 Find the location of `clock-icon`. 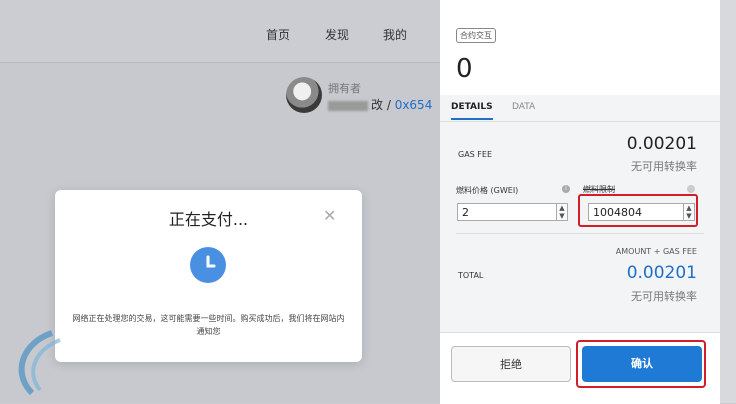

clock-icon is located at coordinates (208, 265).